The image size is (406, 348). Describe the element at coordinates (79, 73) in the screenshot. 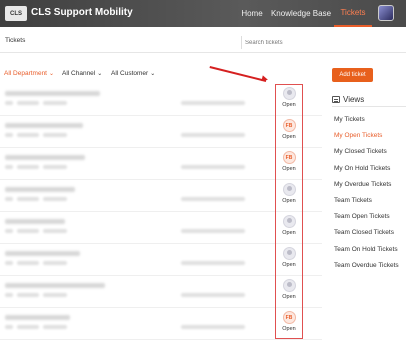

I see `channel-filter-label: All Channel` at that location.